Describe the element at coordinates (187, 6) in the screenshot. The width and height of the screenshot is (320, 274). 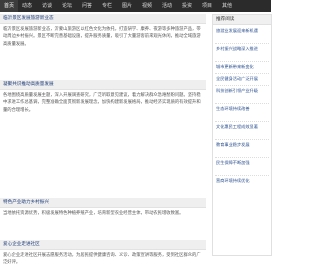
I see `nav-item: 投资` at that location.